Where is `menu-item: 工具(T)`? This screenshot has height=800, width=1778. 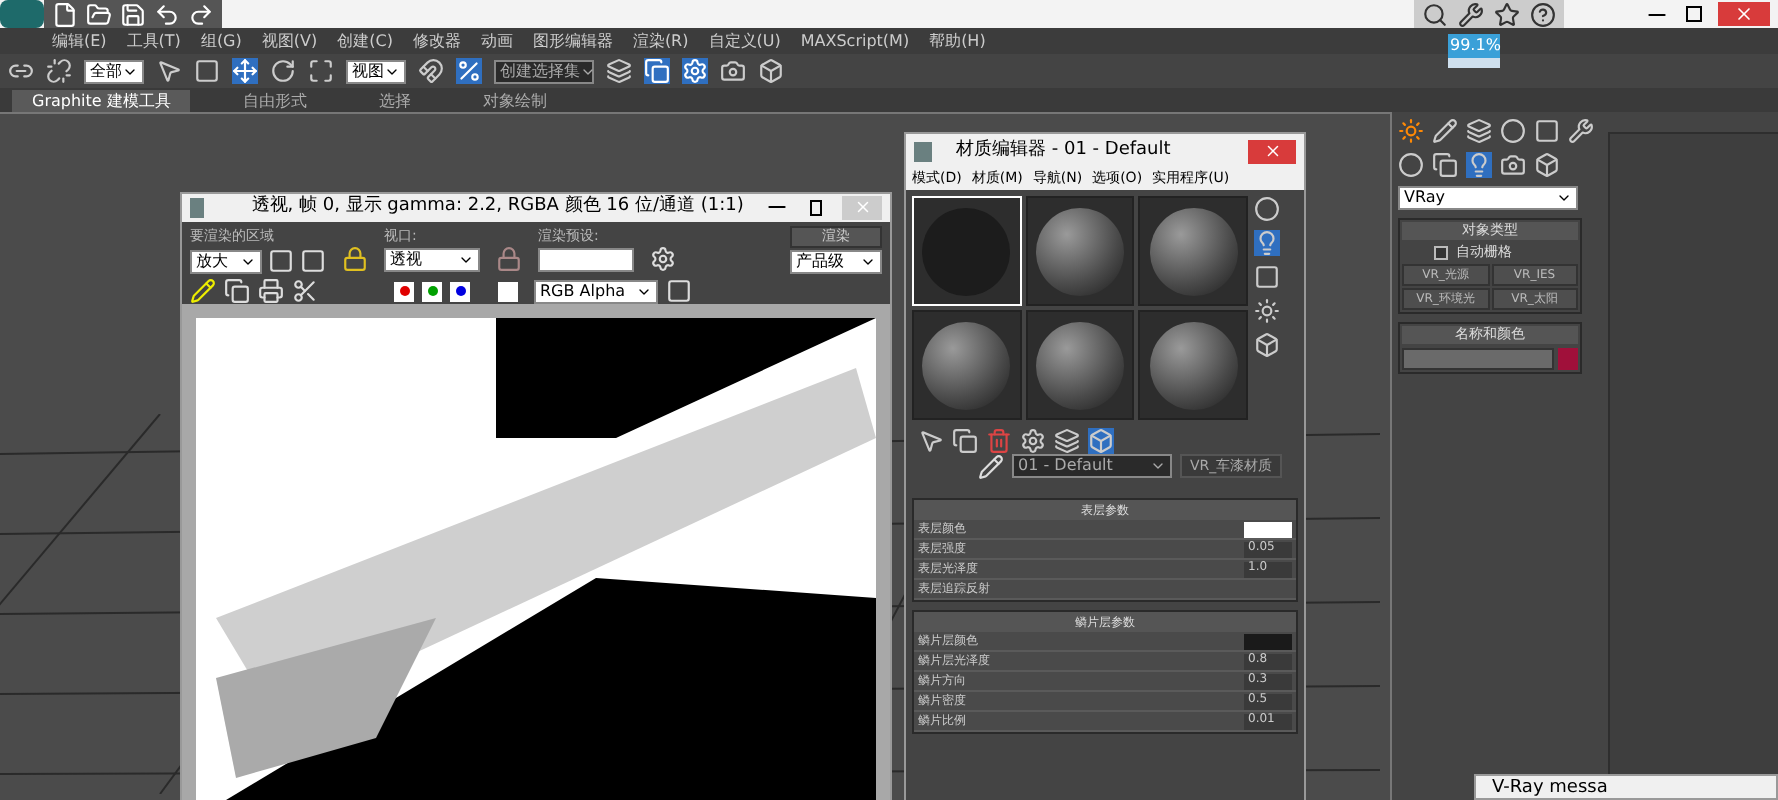
menu-item: 工具(T) is located at coordinates (153, 41).